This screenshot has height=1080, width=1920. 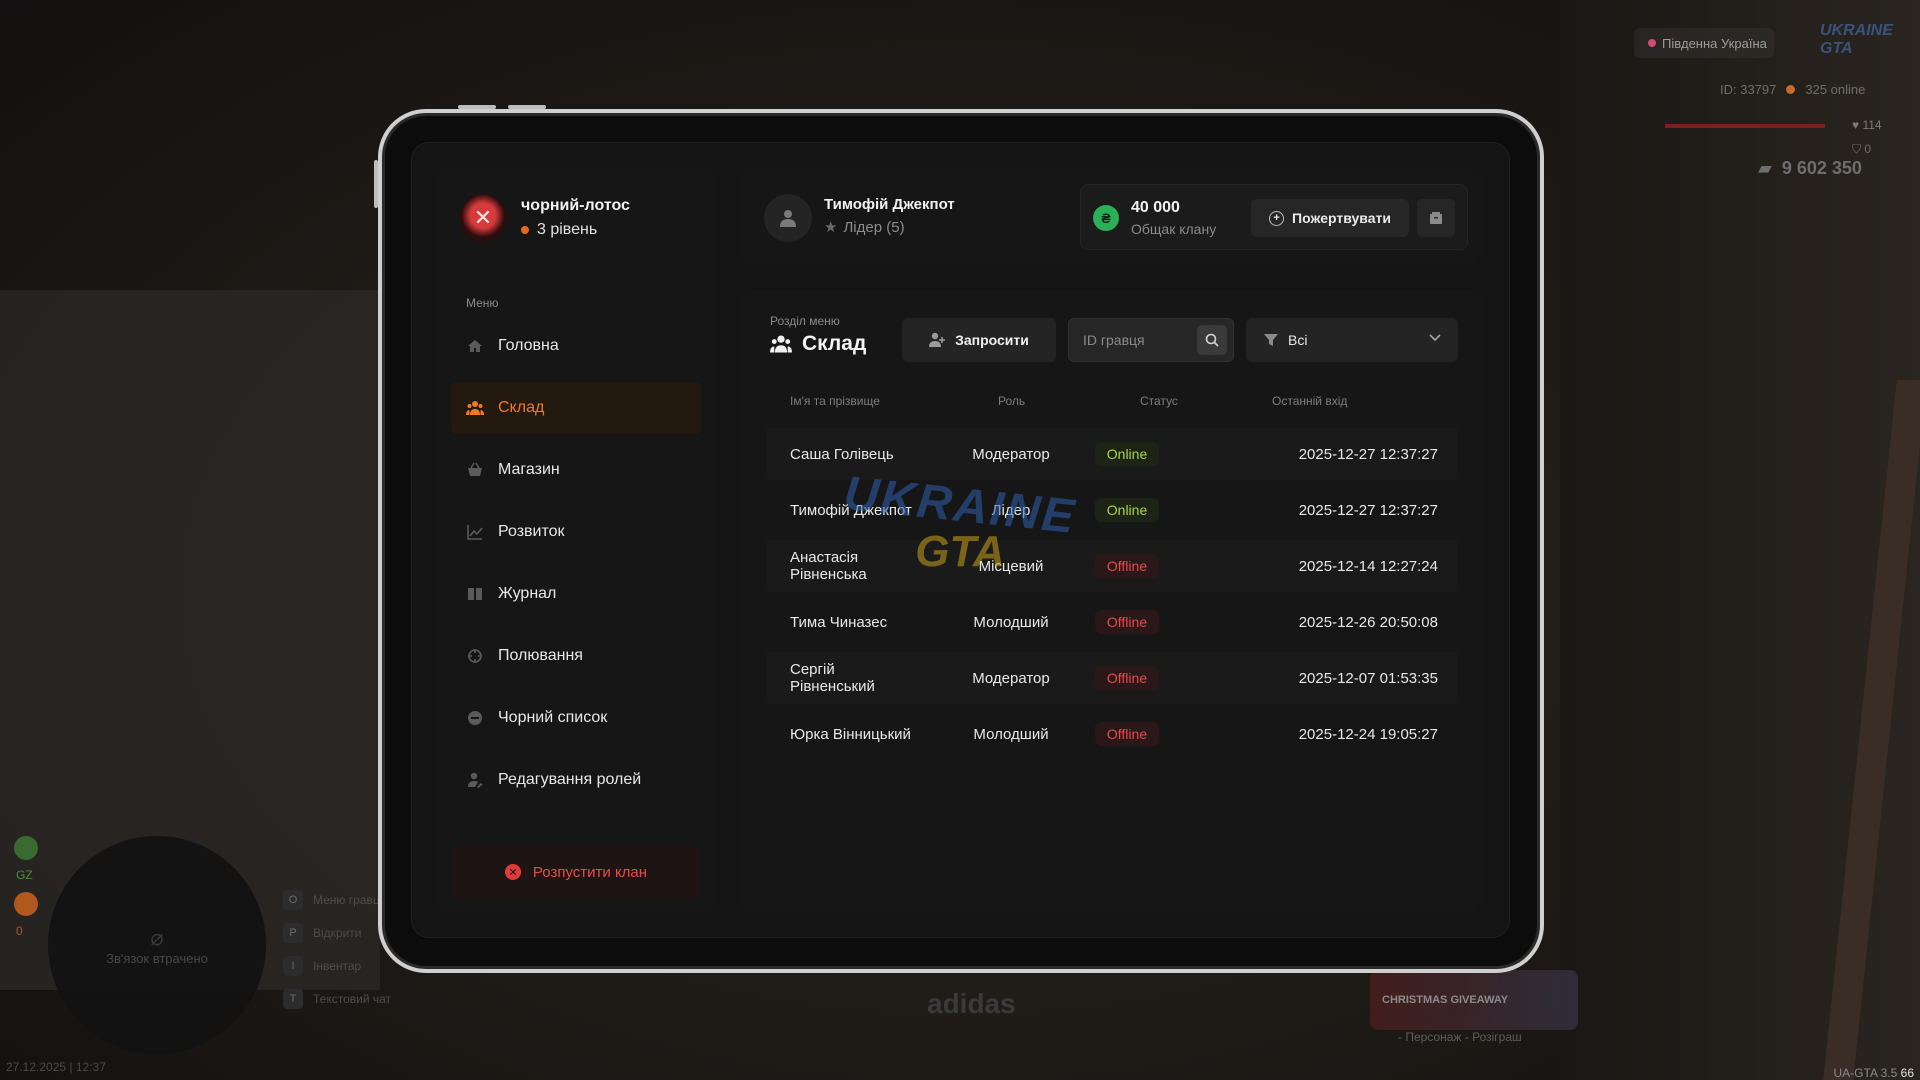 What do you see at coordinates (19, 931) in the screenshot?
I see `wanted-badge-text: 0` at bounding box center [19, 931].